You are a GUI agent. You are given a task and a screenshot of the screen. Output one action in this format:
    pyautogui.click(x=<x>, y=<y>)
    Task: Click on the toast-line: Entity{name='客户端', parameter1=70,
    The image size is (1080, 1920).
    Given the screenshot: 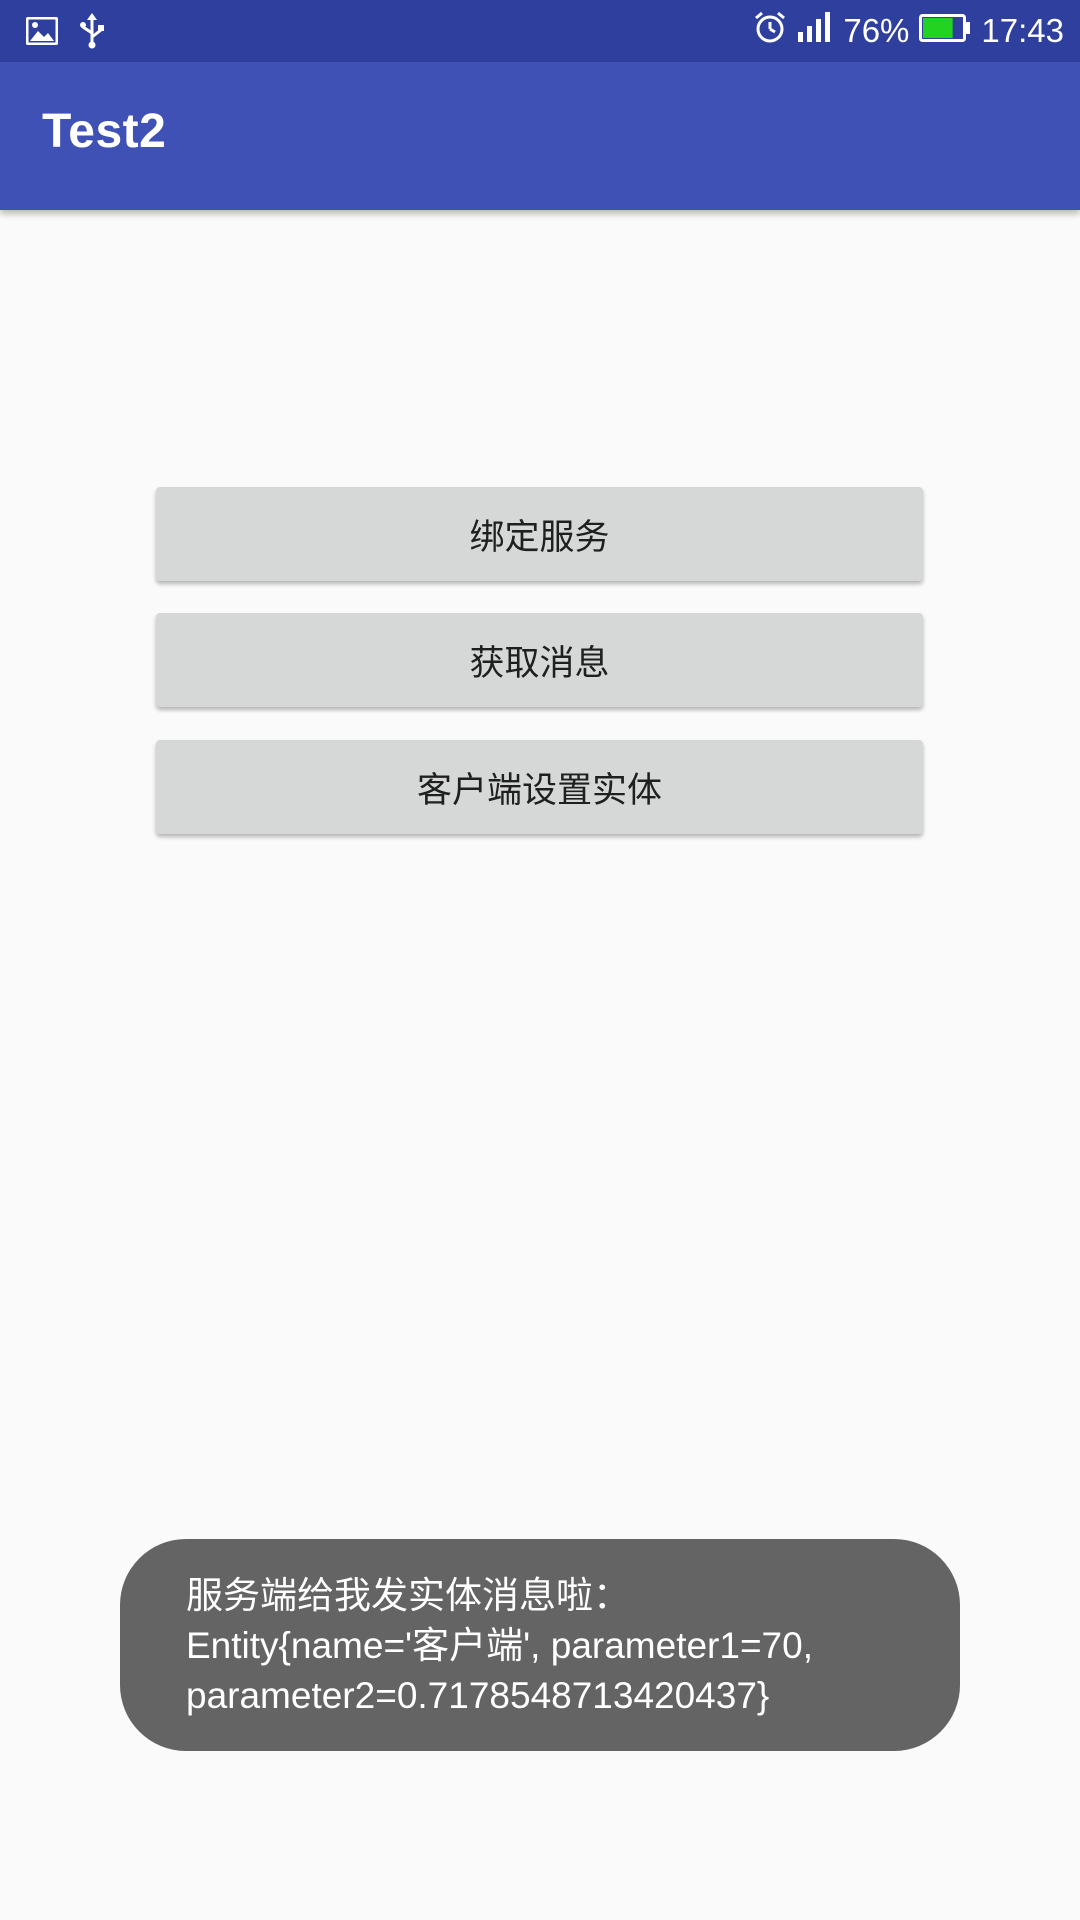 What is the action you would take?
    pyautogui.click(x=499, y=1645)
    